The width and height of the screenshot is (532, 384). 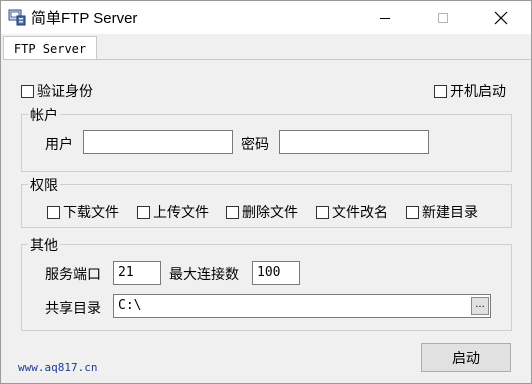 What do you see at coordinates (73, 309) in the screenshot?
I see `share-directory-label: 共享目录` at bounding box center [73, 309].